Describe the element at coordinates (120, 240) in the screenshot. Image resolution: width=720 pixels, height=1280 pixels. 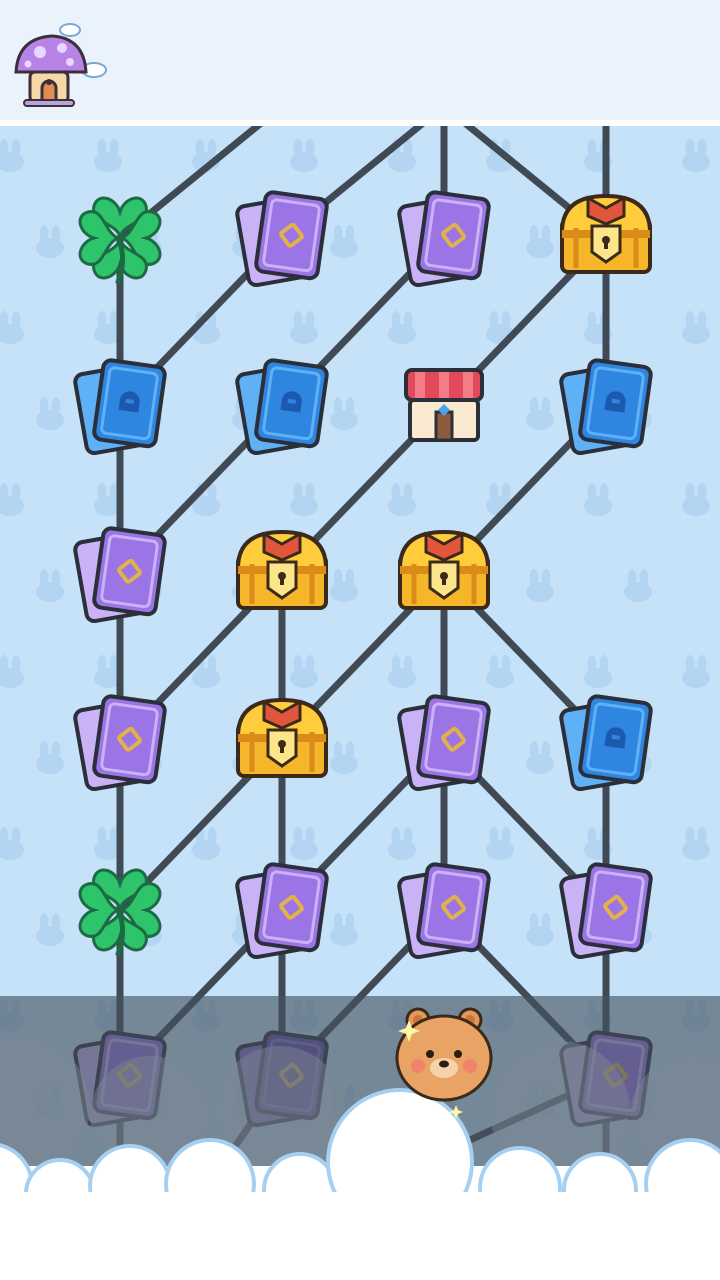
I see `map-node-clover-icon` at that location.